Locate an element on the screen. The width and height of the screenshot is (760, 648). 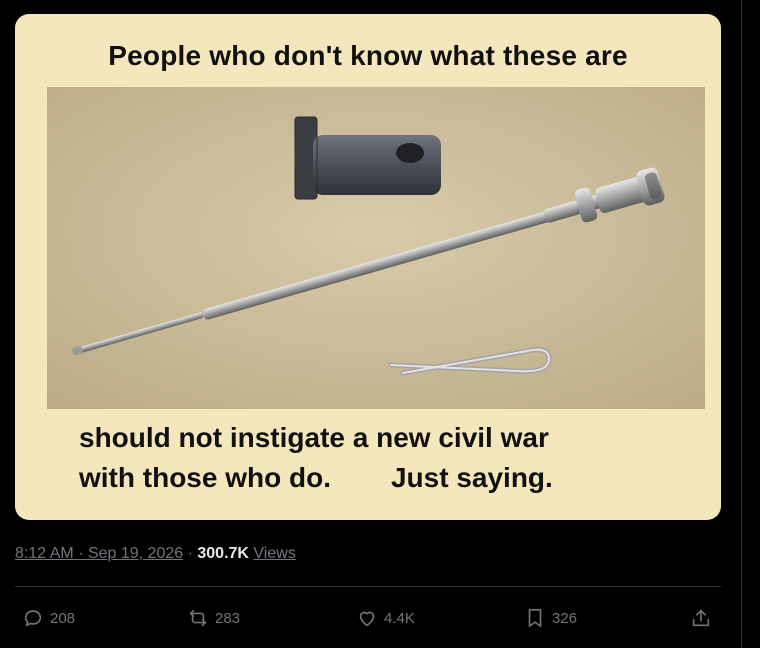
repost-button: 283 is located at coordinates (213, 618).